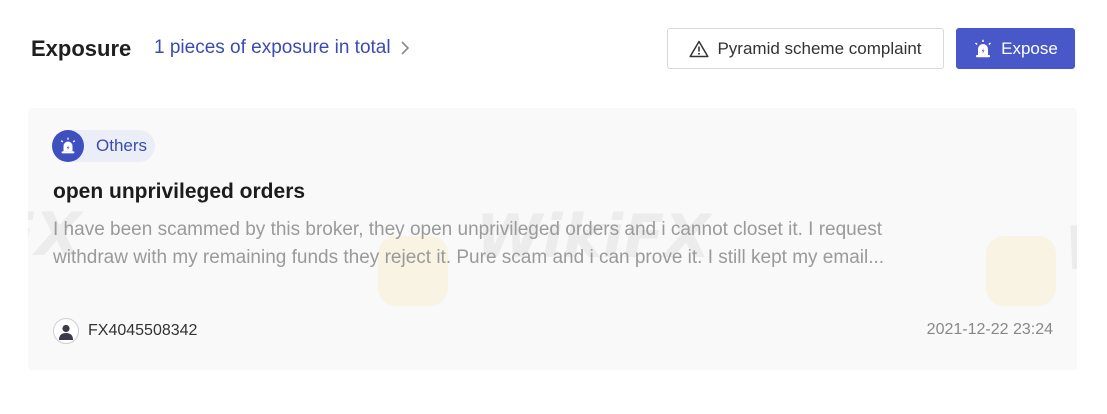 This screenshot has height=414, width=1107. What do you see at coordinates (81, 48) in the screenshot?
I see `section-title: Exposure` at bounding box center [81, 48].